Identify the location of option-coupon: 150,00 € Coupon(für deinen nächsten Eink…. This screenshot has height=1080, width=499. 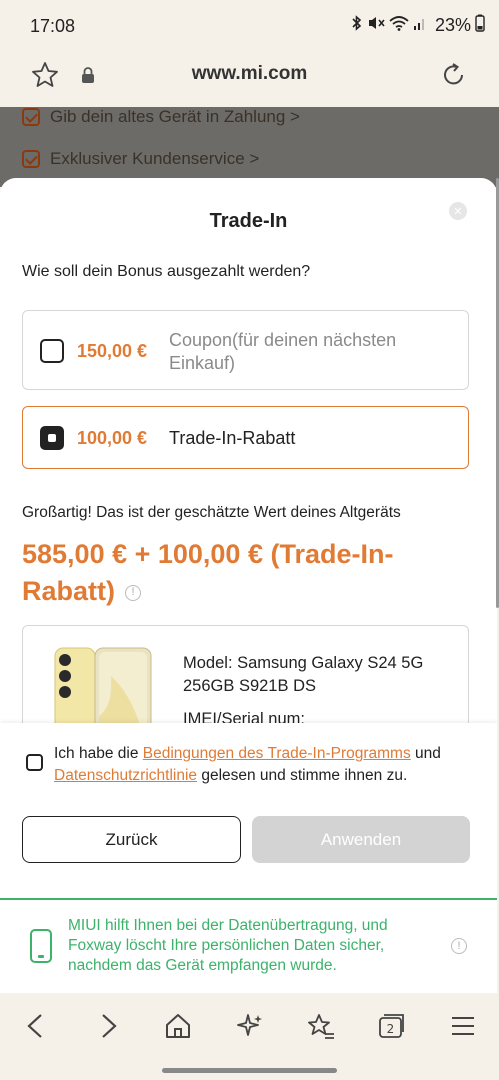
(245, 350).